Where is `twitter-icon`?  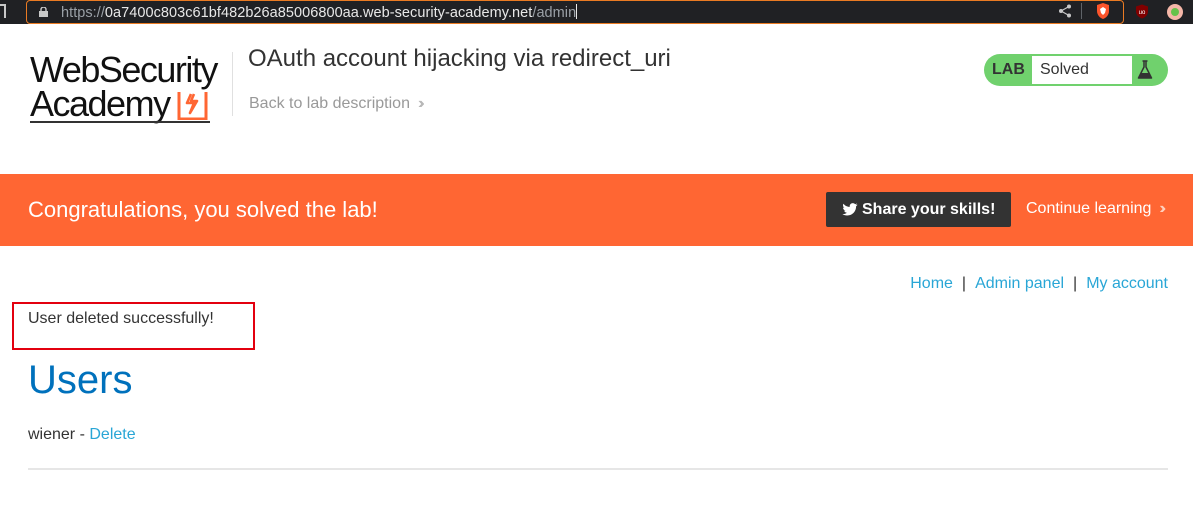
twitter-icon is located at coordinates (850, 209).